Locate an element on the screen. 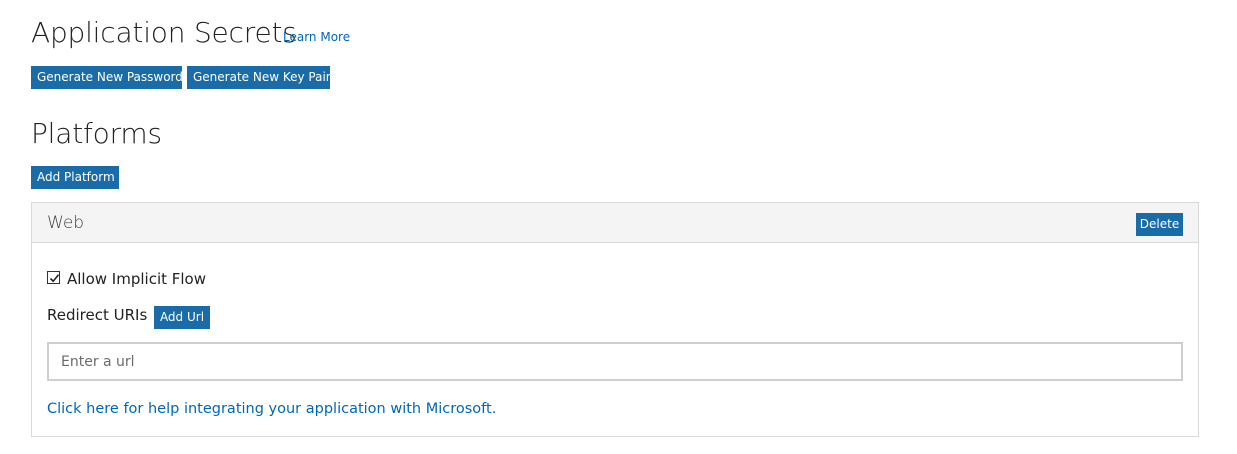 The width and height of the screenshot is (1237, 454). add-platform-button: Add Platform is located at coordinates (75, 177).